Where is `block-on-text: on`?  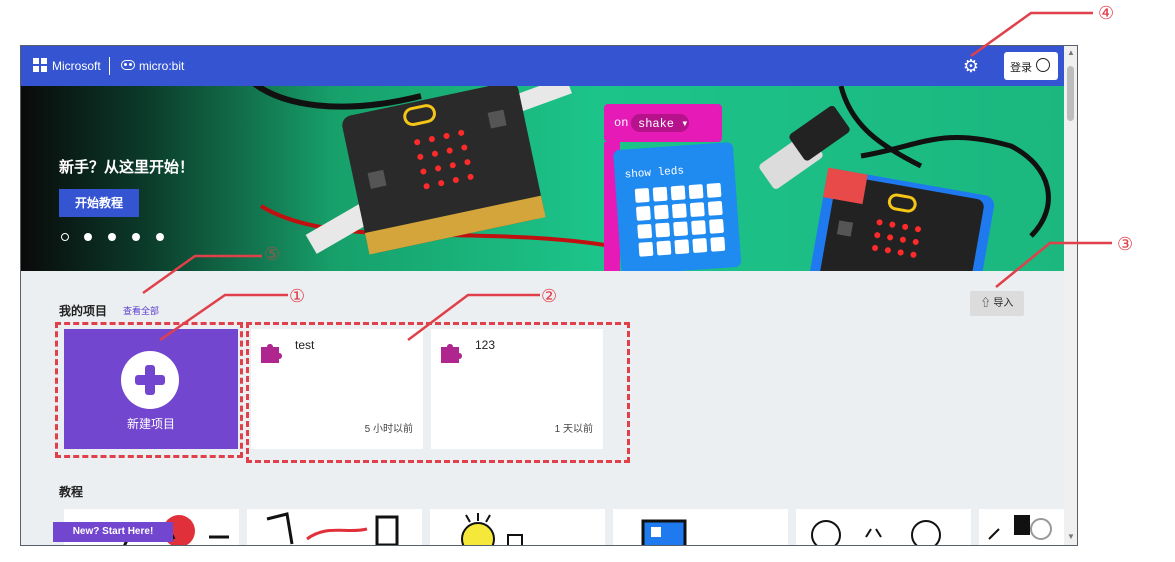
block-on-text: on is located at coordinates (621, 123).